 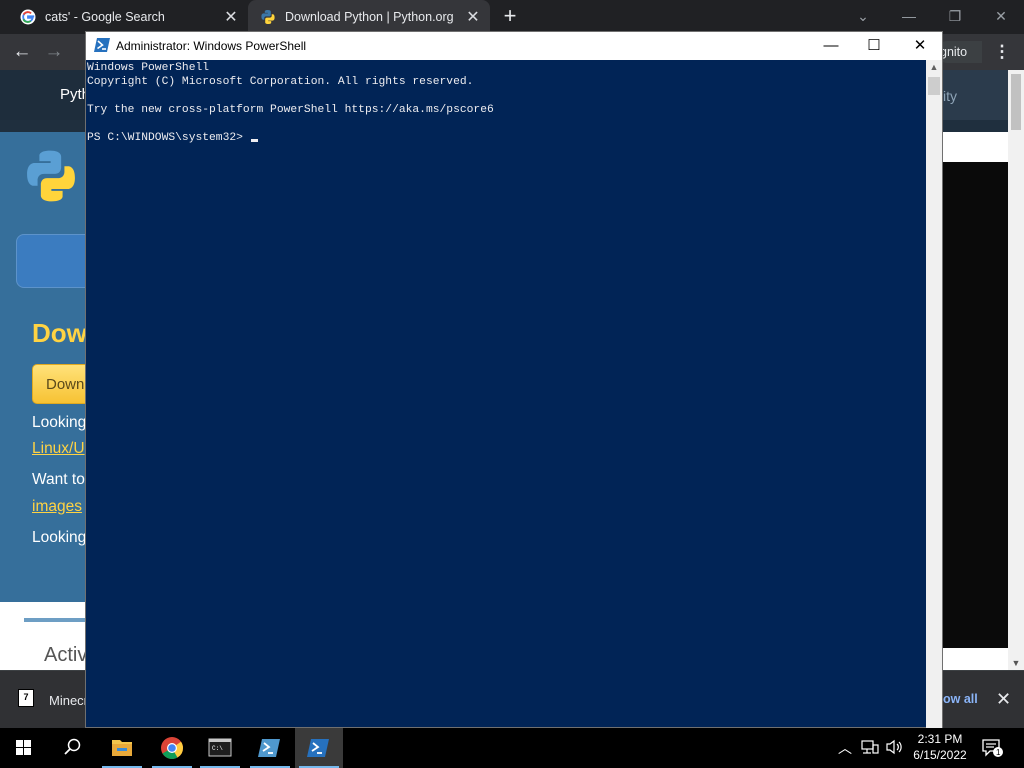 What do you see at coordinates (1016, 370) in the screenshot?
I see `page-scrollbar: ▼` at bounding box center [1016, 370].